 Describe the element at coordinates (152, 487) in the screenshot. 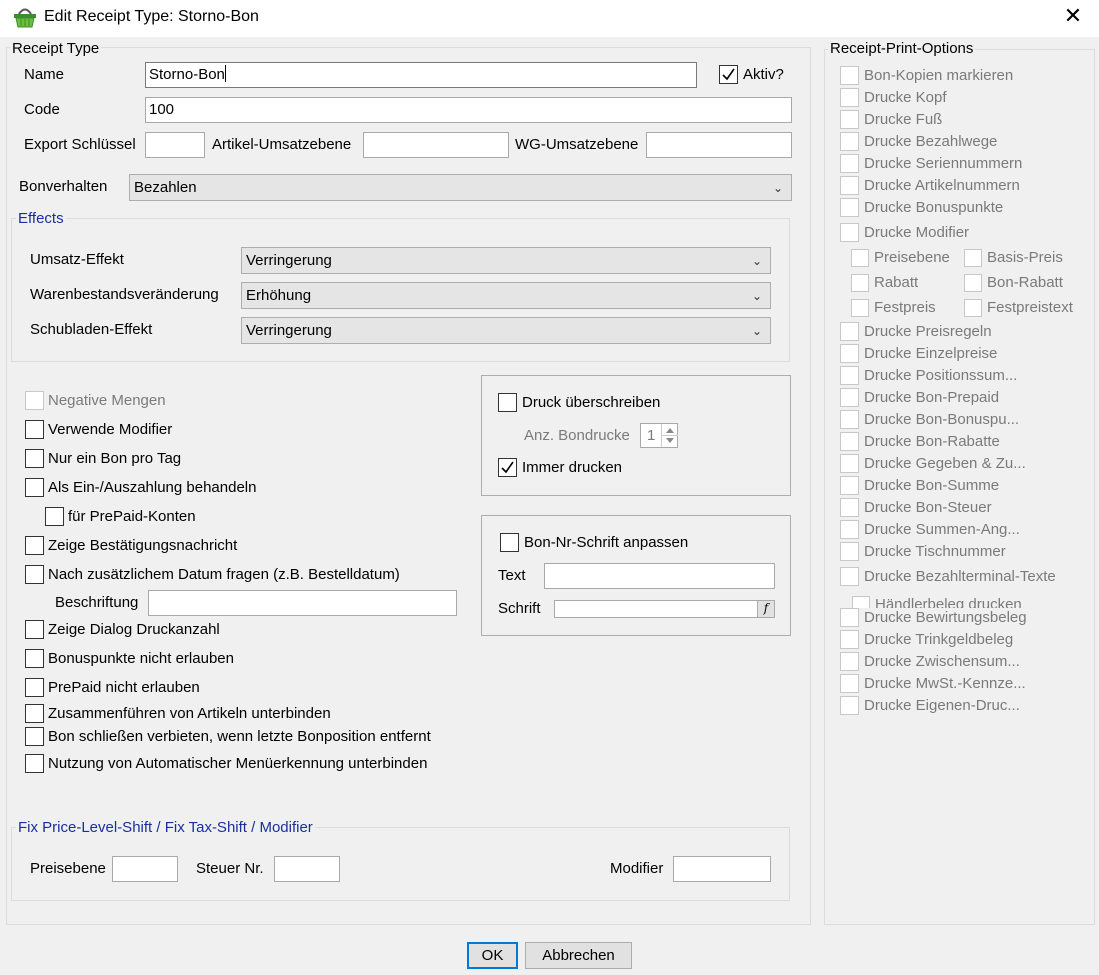

I see `ein-auszahlung-label: Als Ein-/Auszahlung behandeln` at that location.